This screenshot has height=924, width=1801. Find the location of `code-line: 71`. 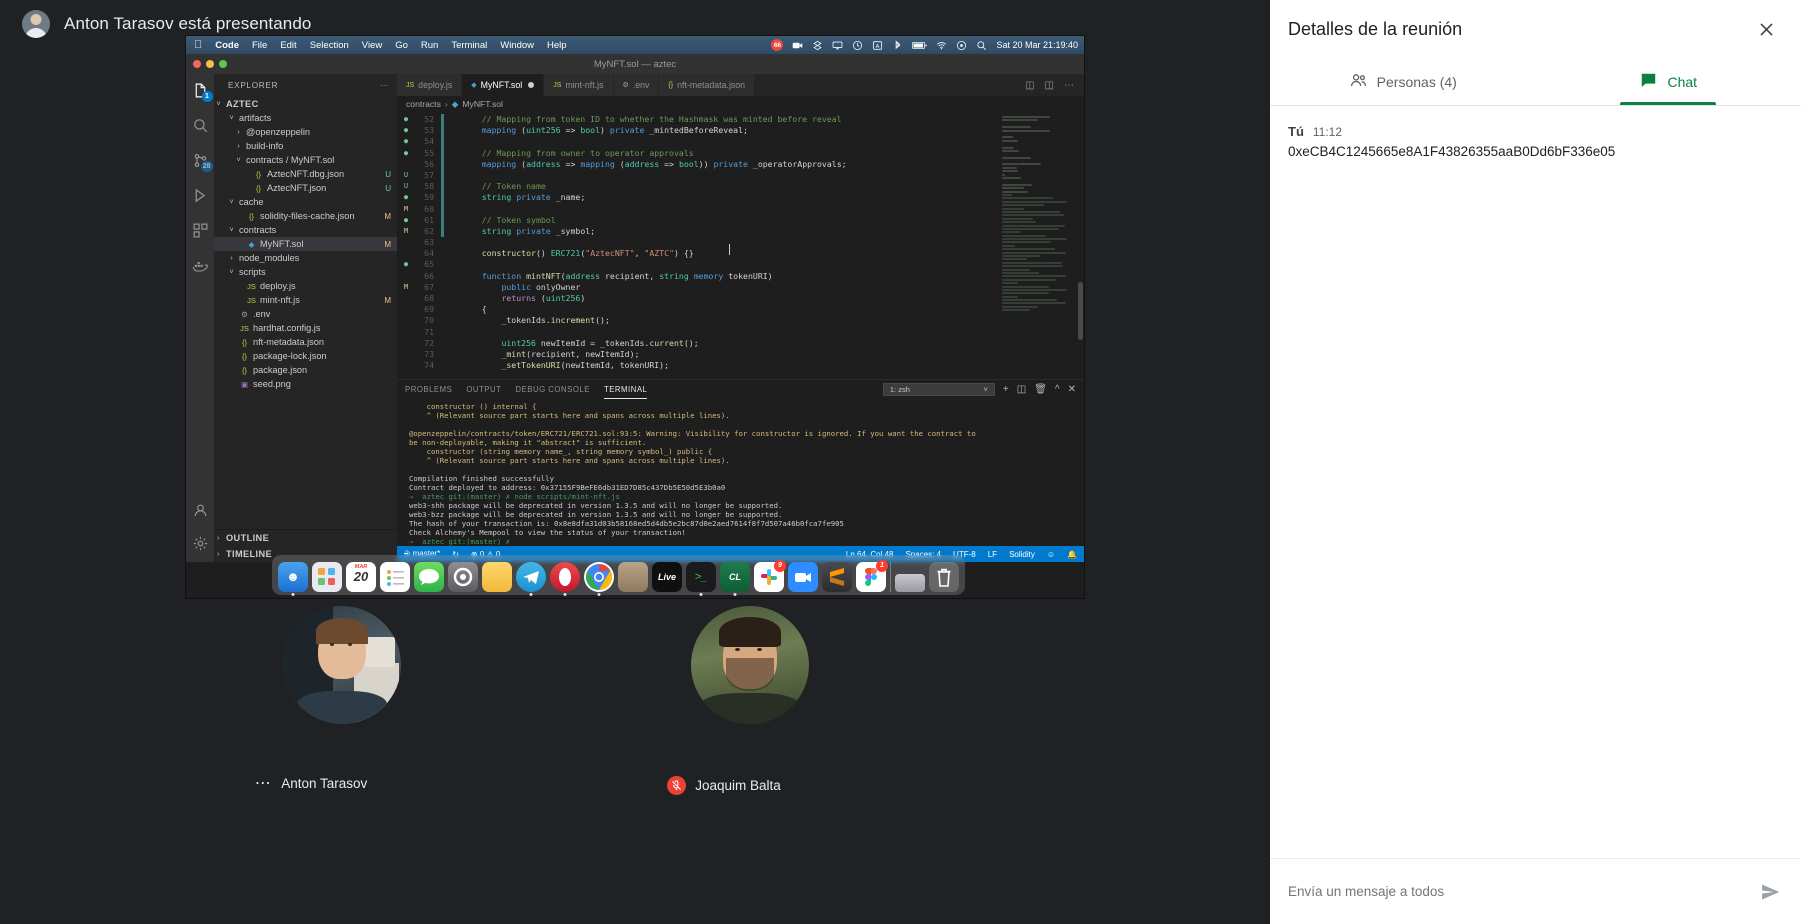

code-line: 71 is located at coordinates (740, 332).